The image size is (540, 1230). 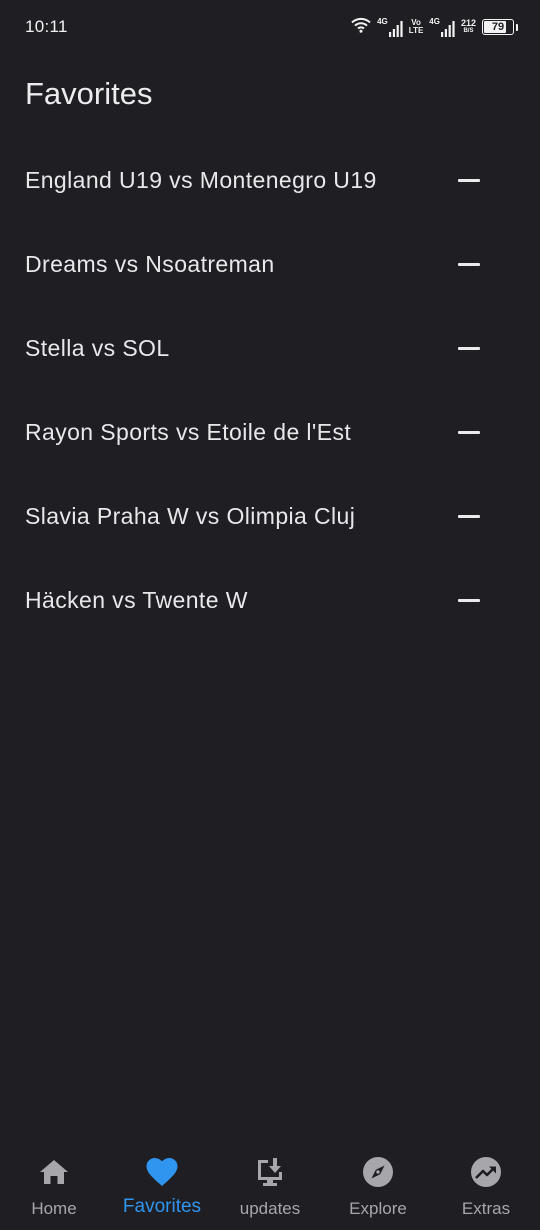 I want to click on nav-label-updates: updates, so click(x=270, y=1208).